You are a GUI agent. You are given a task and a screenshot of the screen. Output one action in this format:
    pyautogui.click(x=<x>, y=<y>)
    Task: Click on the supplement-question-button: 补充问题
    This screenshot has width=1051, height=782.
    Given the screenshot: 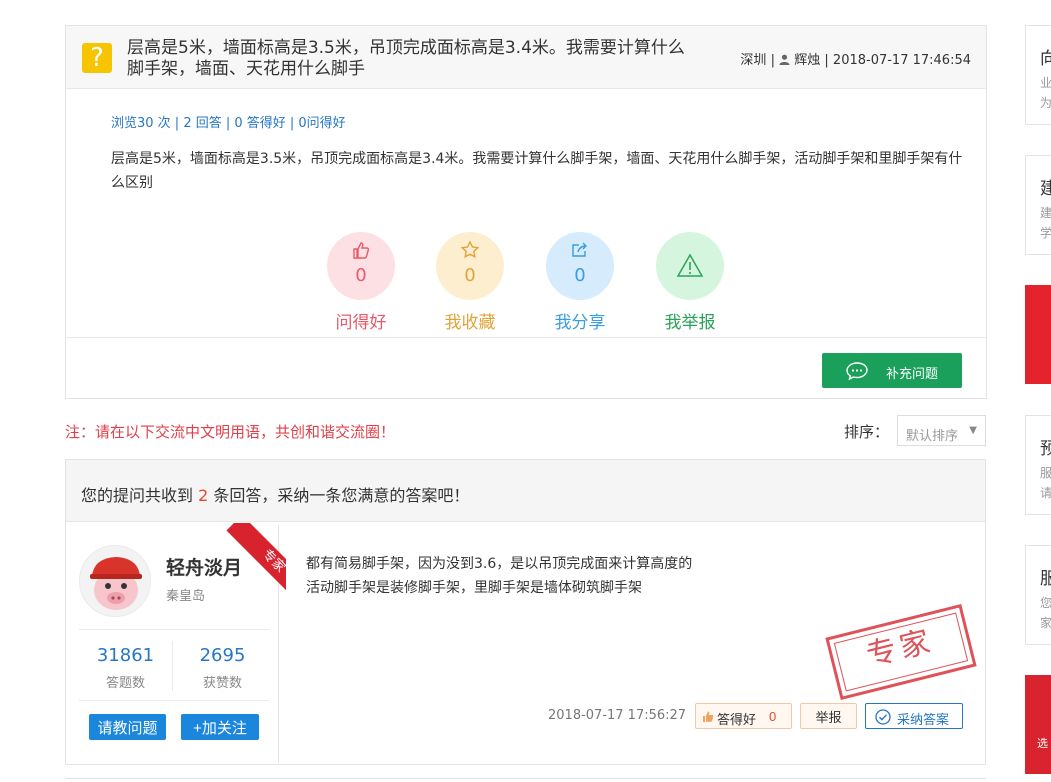 What is the action you would take?
    pyautogui.click(x=892, y=370)
    